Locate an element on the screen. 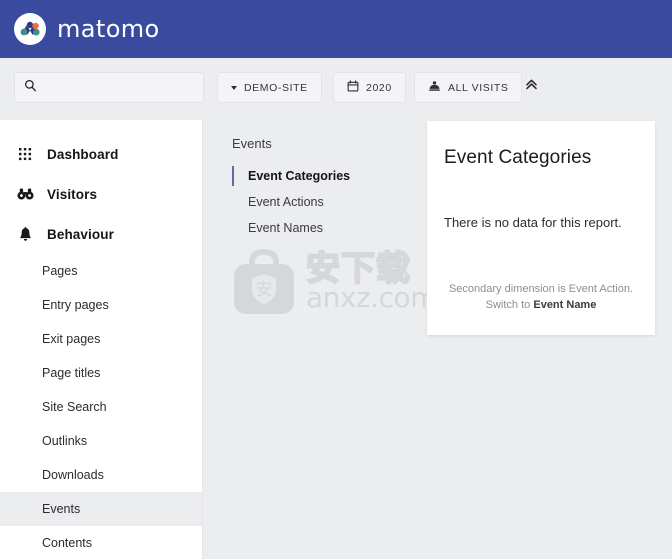 Image resolution: width=672 pixels, height=559 pixels. segment-selector-button: ALL VISITS is located at coordinates (468, 87).